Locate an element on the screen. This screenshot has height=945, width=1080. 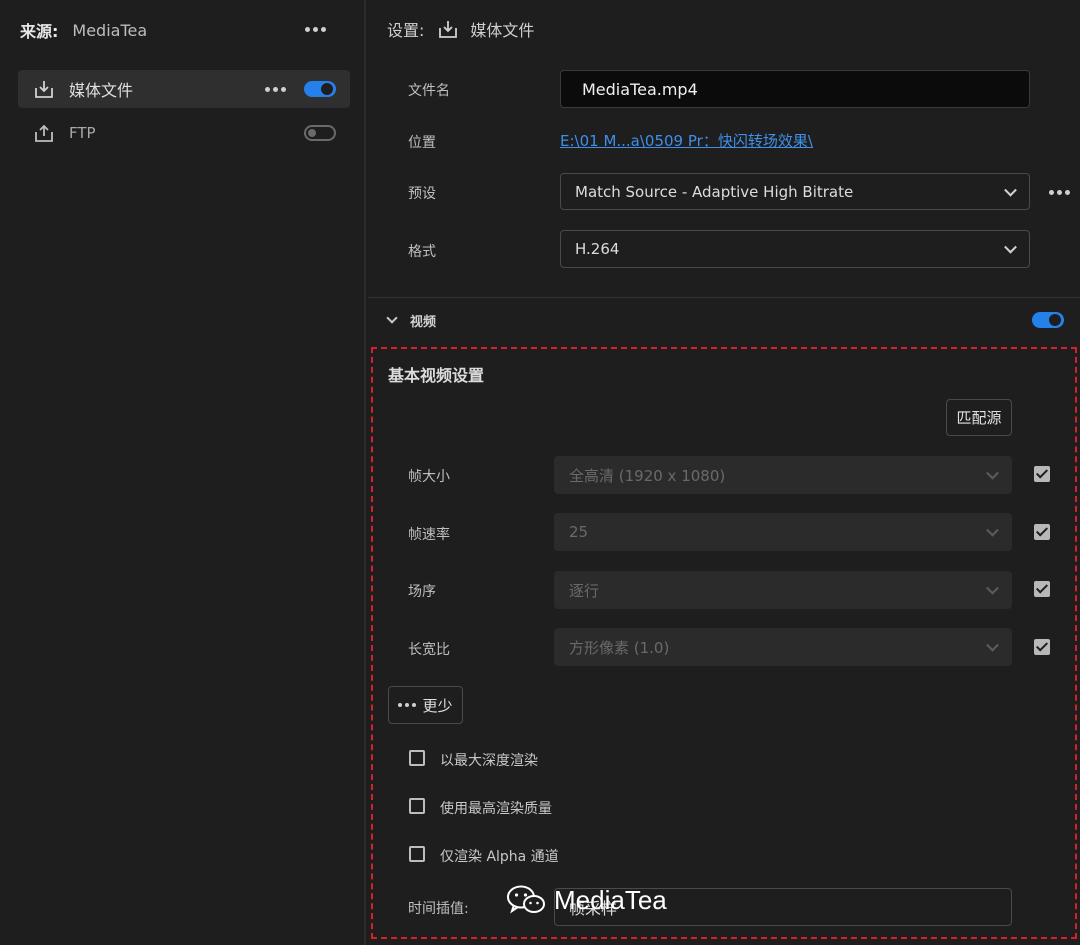
alpha-only-label: 仅渲染 Alpha 通道 is located at coordinates (499, 857).